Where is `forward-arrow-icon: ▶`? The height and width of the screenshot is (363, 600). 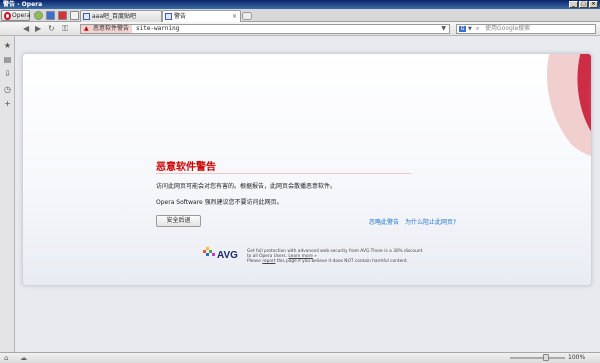 forward-arrow-icon: ▶ is located at coordinates (38, 28).